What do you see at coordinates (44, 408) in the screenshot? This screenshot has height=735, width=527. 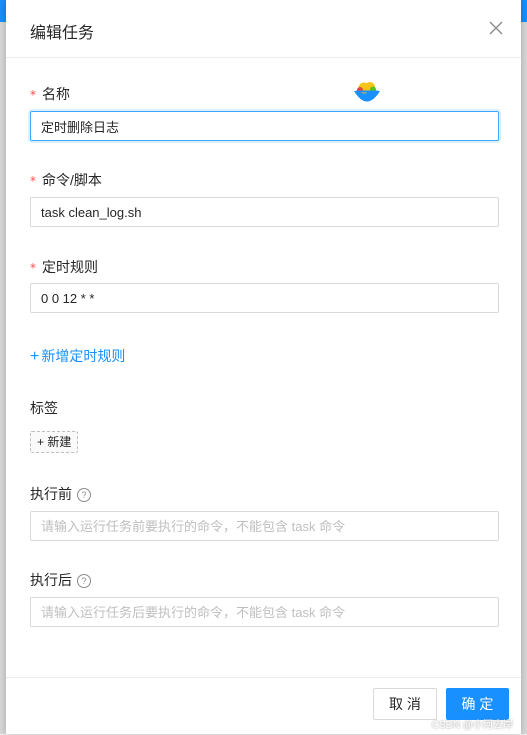 I see `tags-label: 标签` at bounding box center [44, 408].